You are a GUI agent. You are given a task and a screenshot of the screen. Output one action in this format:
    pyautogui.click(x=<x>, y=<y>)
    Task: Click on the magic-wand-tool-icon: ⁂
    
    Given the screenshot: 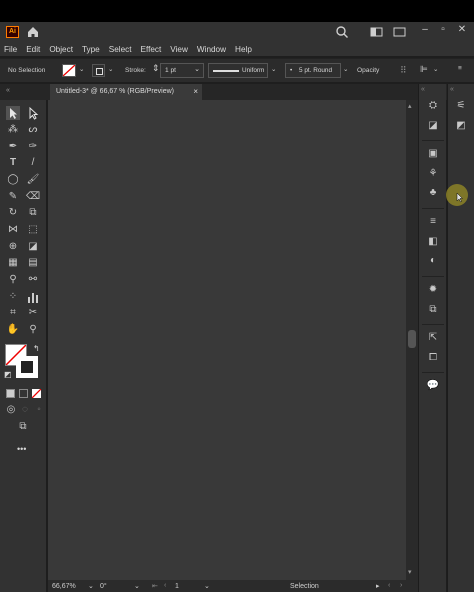 What is the action you would take?
    pyautogui.click(x=13, y=130)
    